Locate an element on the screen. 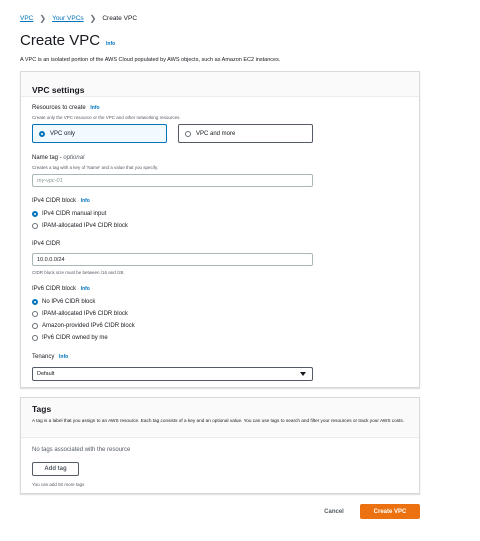 Image resolution: width=480 pixels, height=541 pixels. resources-info-link: Info is located at coordinates (94, 108).